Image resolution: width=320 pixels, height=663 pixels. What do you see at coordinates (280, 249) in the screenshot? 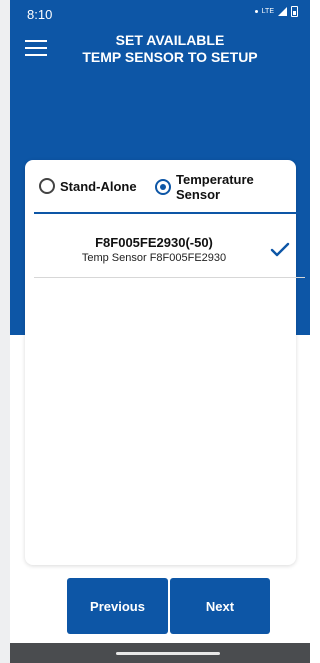
I see `checkmark-icon` at bounding box center [280, 249].